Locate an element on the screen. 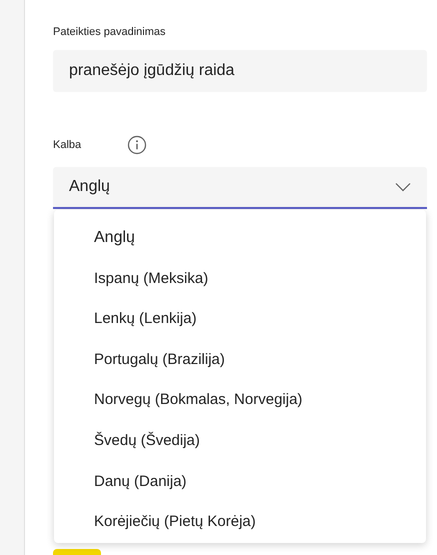  title-input-field: pranešėjo įgūdžių raida is located at coordinates (240, 71).